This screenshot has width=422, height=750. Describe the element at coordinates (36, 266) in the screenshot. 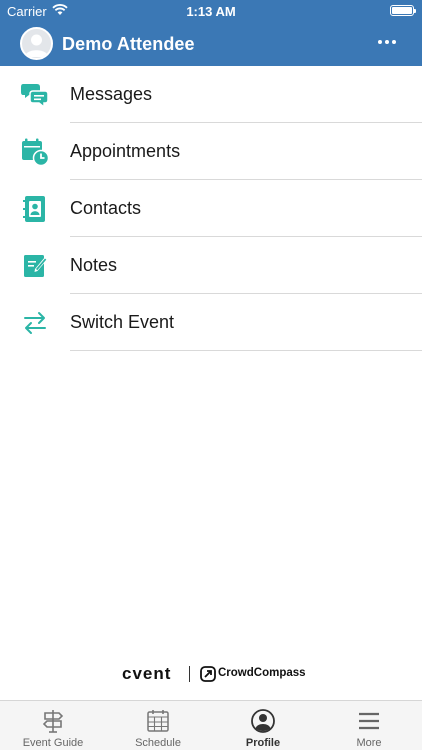

I see `note-pencil-icon` at that location.